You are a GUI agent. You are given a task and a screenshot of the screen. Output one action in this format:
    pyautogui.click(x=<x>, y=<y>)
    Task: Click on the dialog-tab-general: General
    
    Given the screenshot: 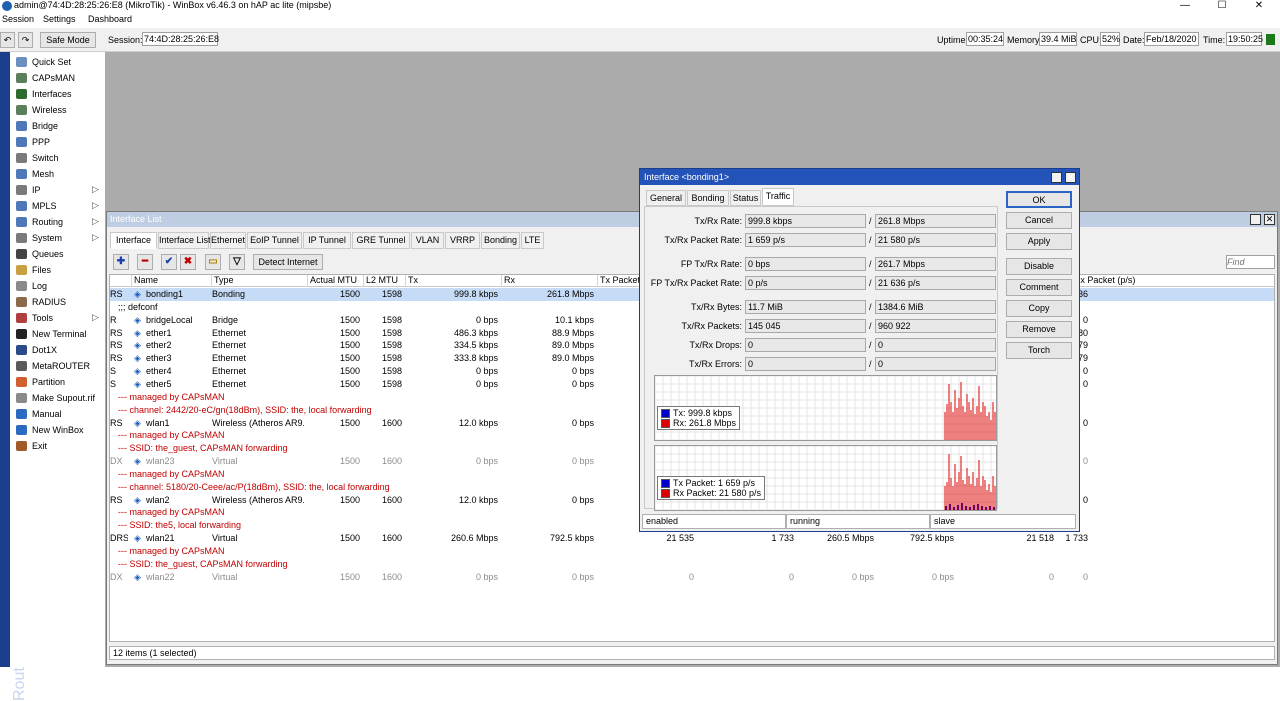 What is the action you would take?
    pyautogui.click(x=666, y=198)
    